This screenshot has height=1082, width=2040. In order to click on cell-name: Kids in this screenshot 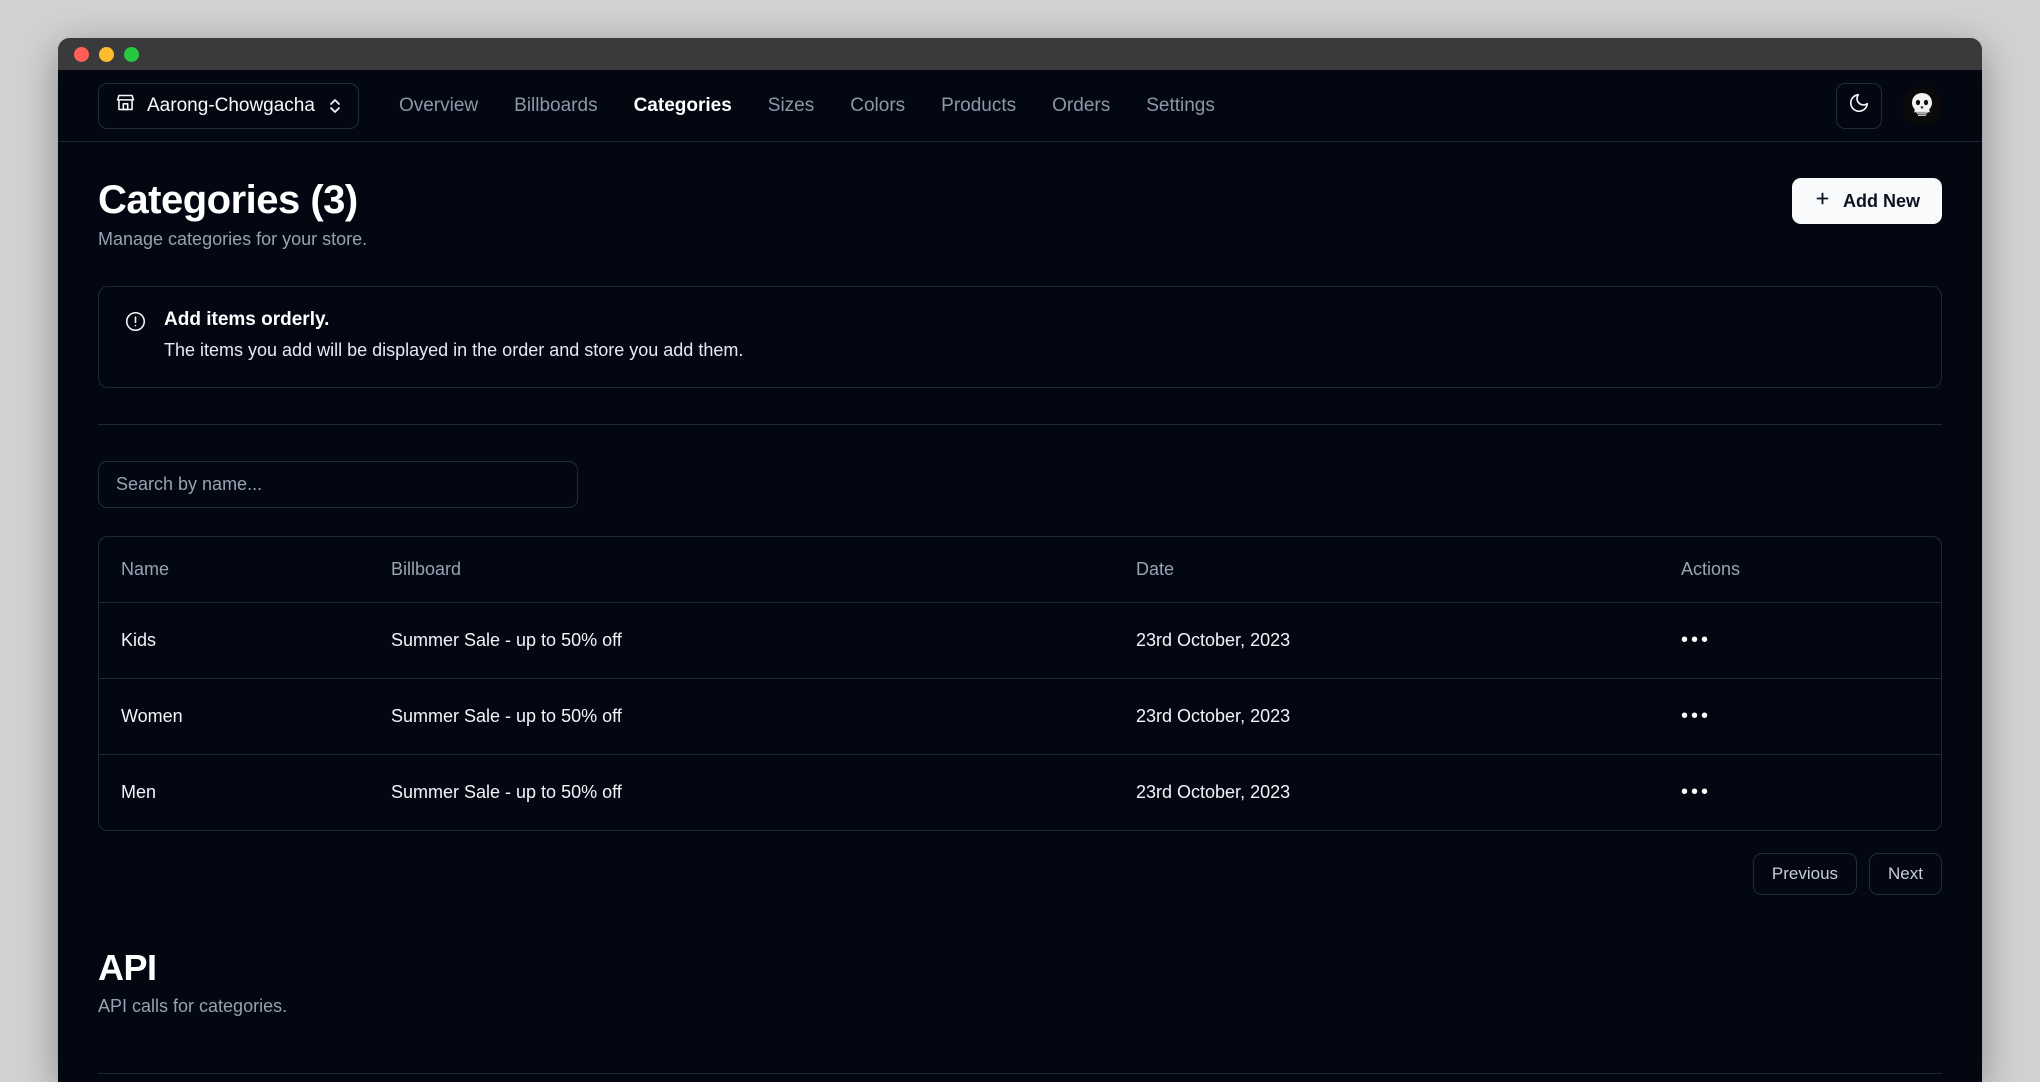, I will do `click(234, 640)`.